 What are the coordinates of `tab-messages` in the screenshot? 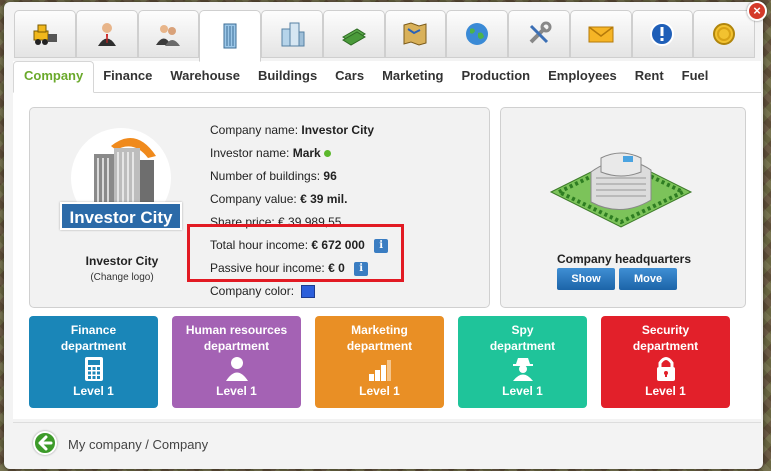 It's located at (600, 34).